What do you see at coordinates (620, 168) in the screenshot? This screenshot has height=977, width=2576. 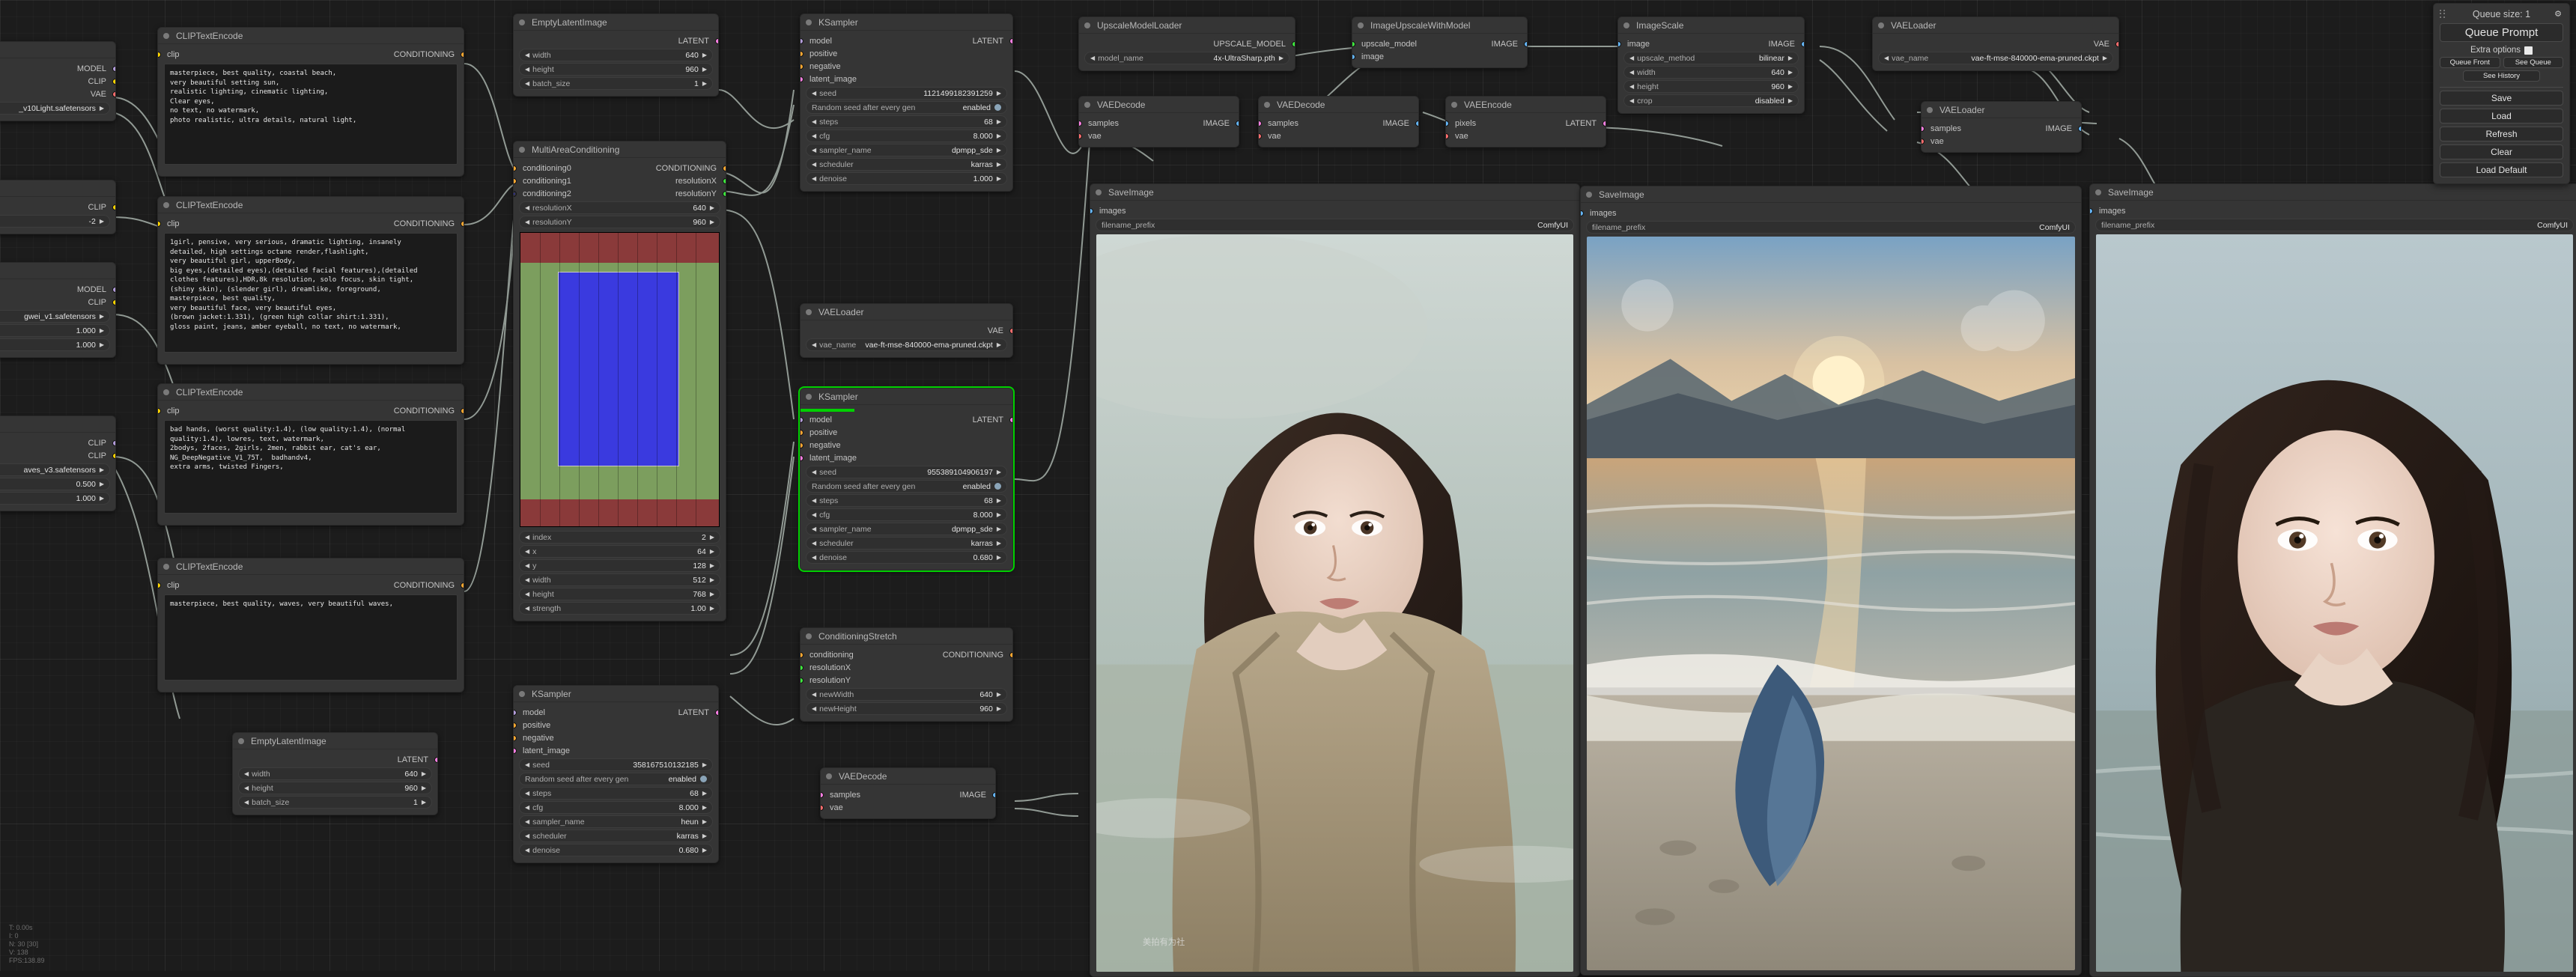 I see `slot-conditioning0: conditioning0 CONDITIONING` at bounding box center [620, 168].